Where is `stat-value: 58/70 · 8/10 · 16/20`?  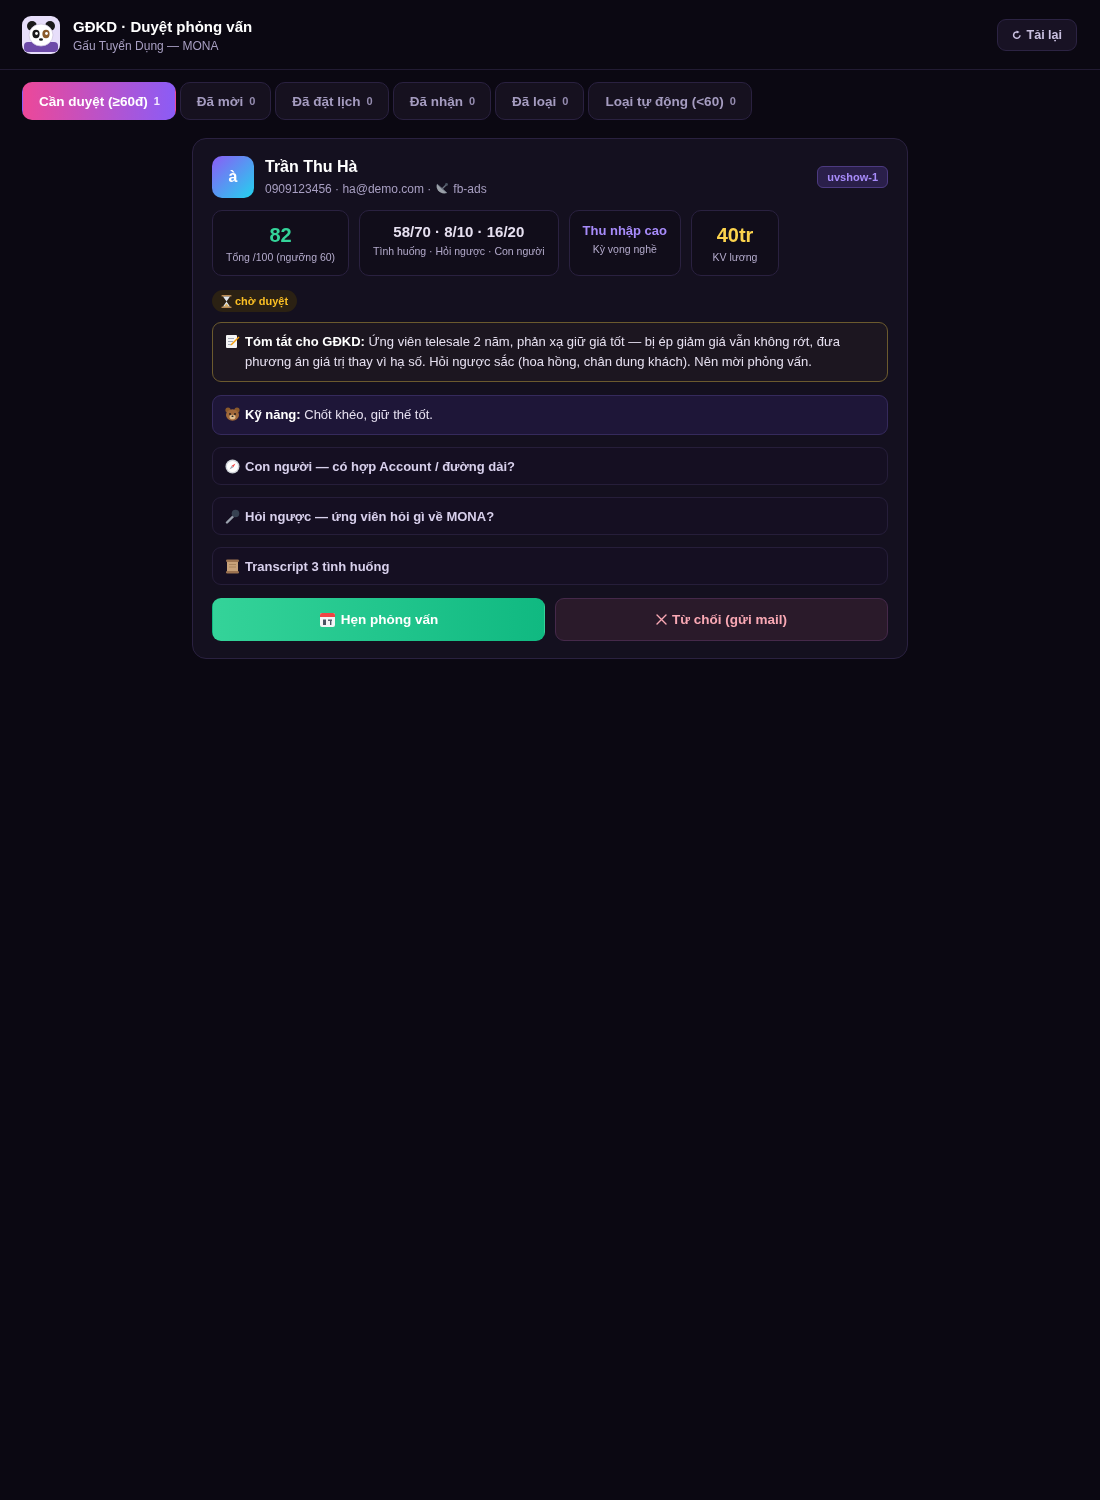 stat-value: 58/70 · 8/10 · 16/20 is located at coordinates (459, 232).